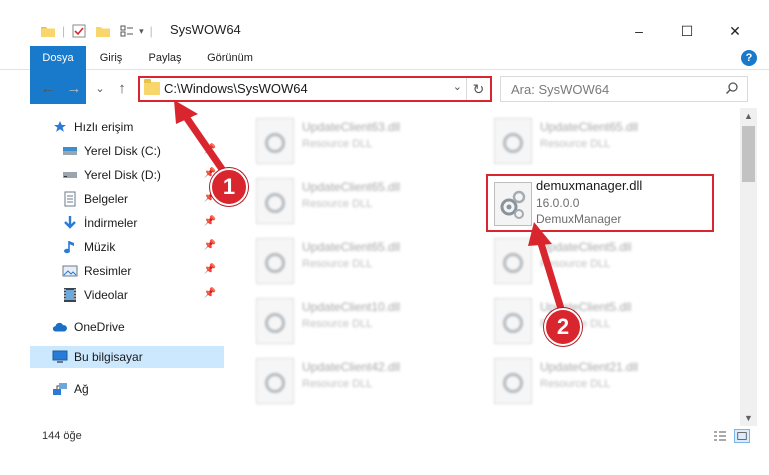 The image size is (769, 475). I want to click on sidebar-item-videos: Videolar 📌, so click(127, 295).